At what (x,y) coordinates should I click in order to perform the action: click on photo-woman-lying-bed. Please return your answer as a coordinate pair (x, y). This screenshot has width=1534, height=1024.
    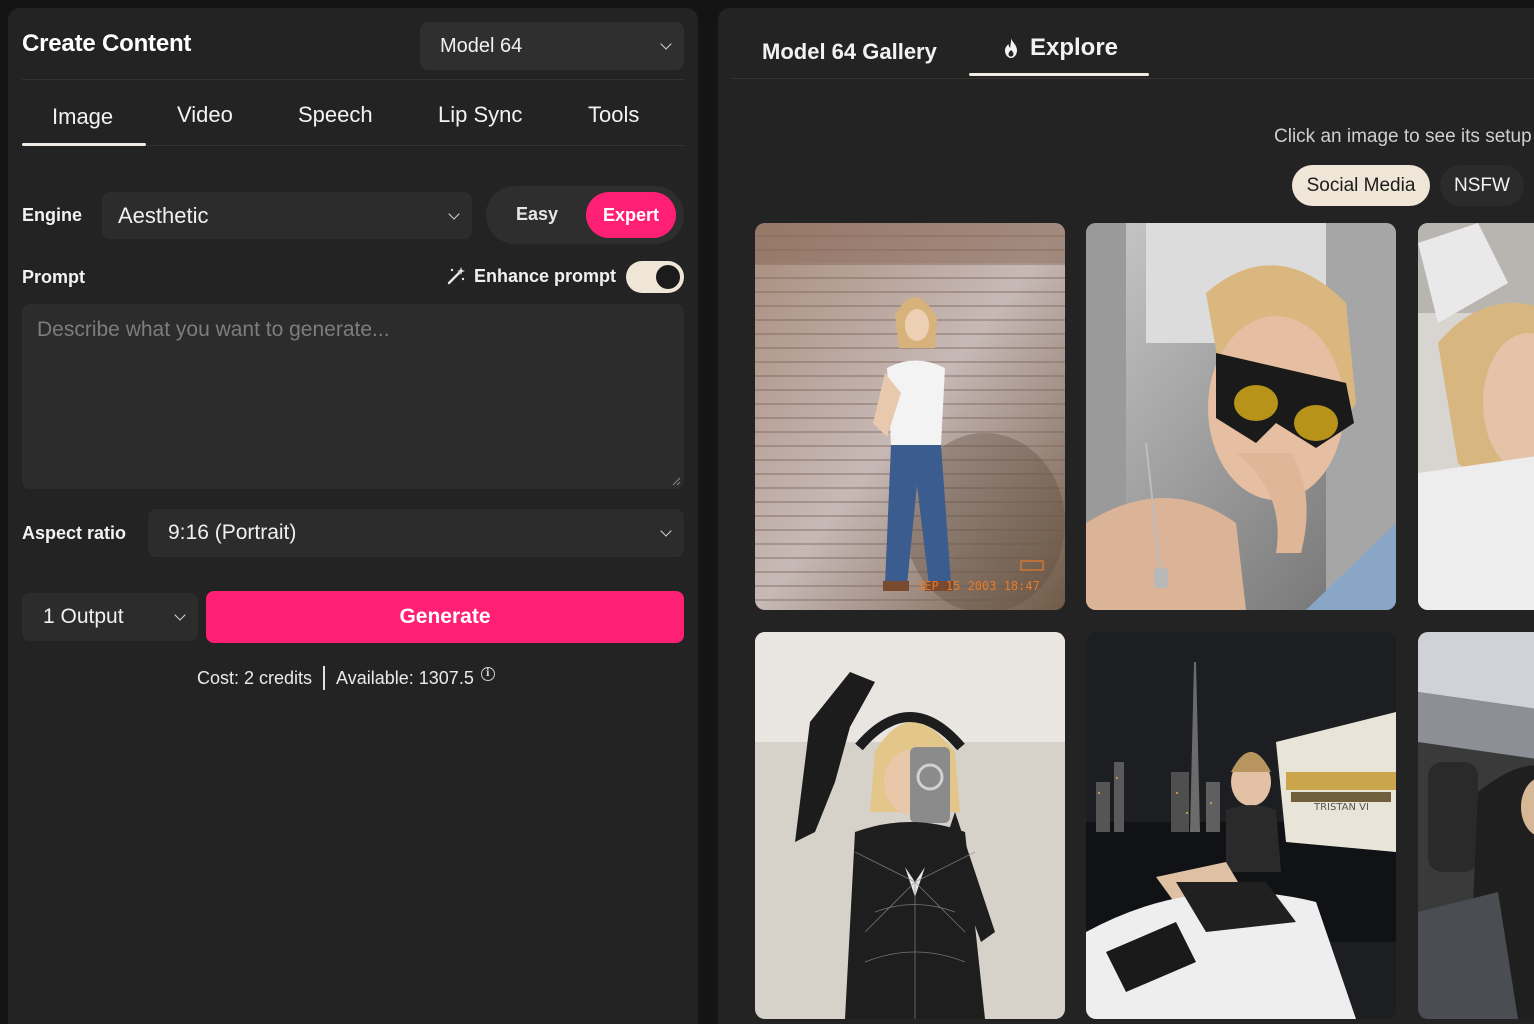
    Looking at the image, I should click on (1476, 416).